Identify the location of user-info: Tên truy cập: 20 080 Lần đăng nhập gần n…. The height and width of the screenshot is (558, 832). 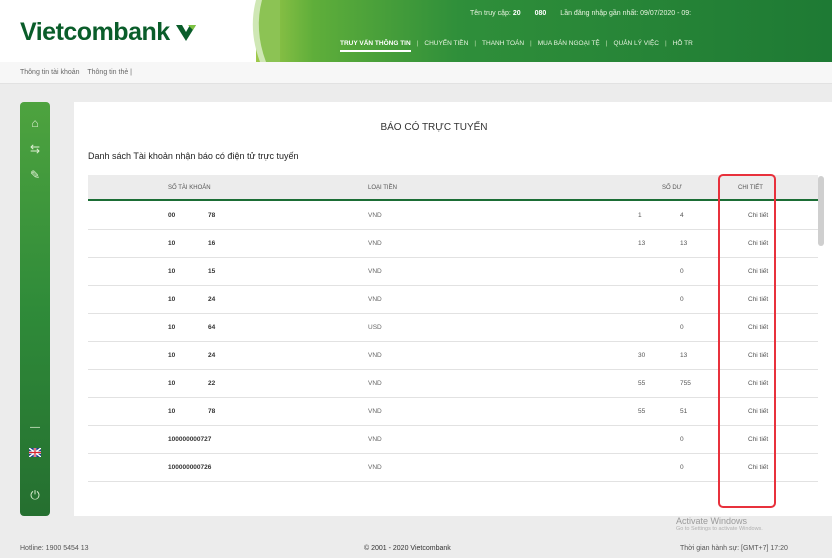
(580, 13).